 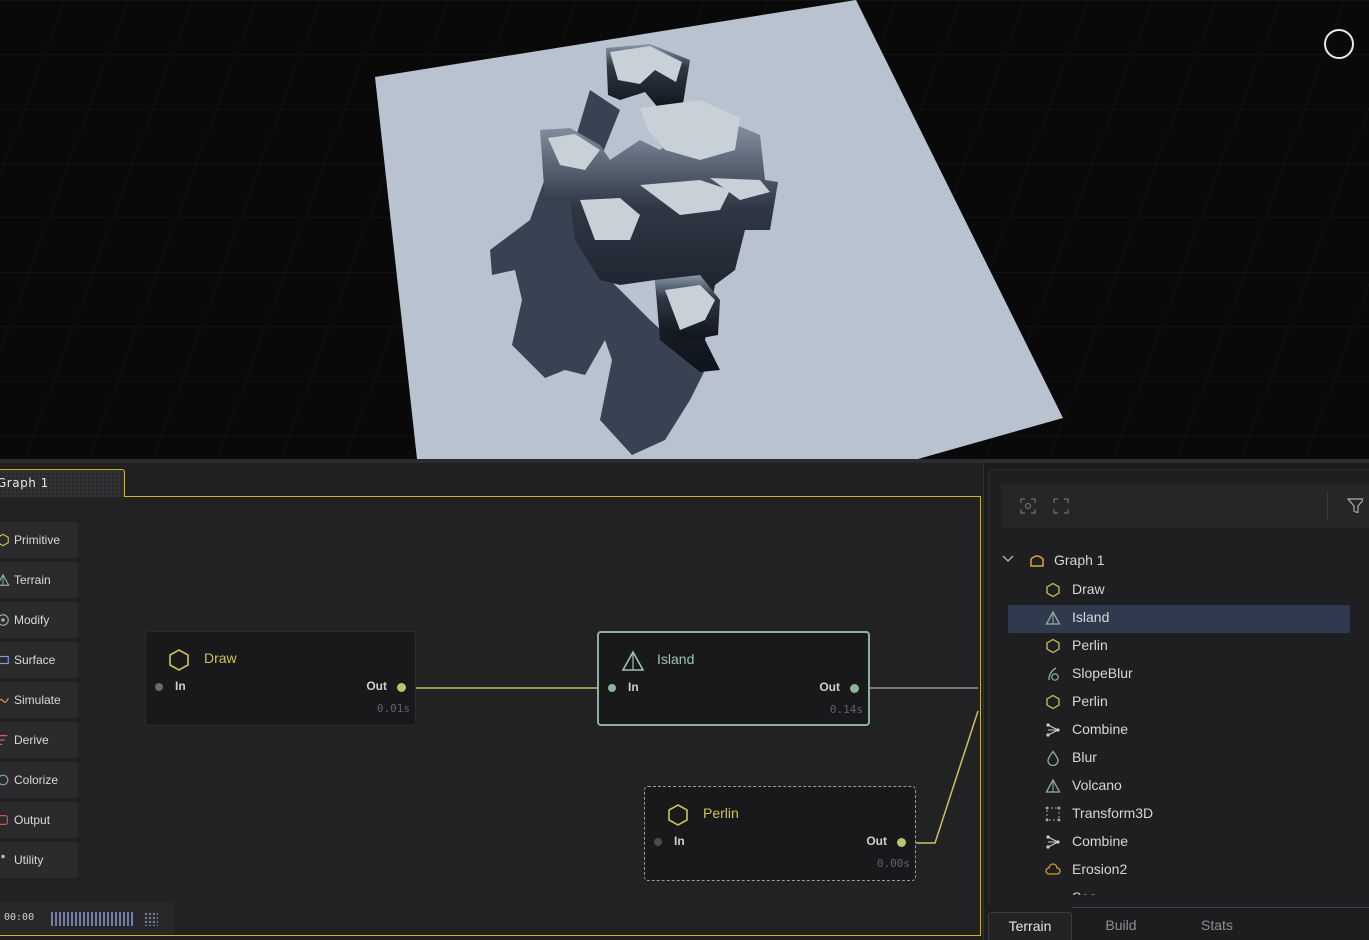 I want to click on palette-item-terrain: Terrain, so click(x=39, y=580).